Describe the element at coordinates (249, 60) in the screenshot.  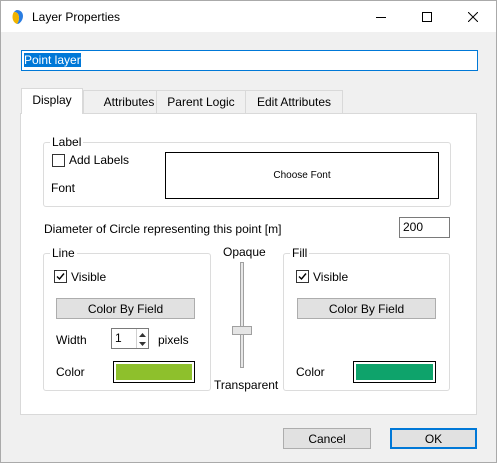
I see `layer-name-input: Point layer` at that location.